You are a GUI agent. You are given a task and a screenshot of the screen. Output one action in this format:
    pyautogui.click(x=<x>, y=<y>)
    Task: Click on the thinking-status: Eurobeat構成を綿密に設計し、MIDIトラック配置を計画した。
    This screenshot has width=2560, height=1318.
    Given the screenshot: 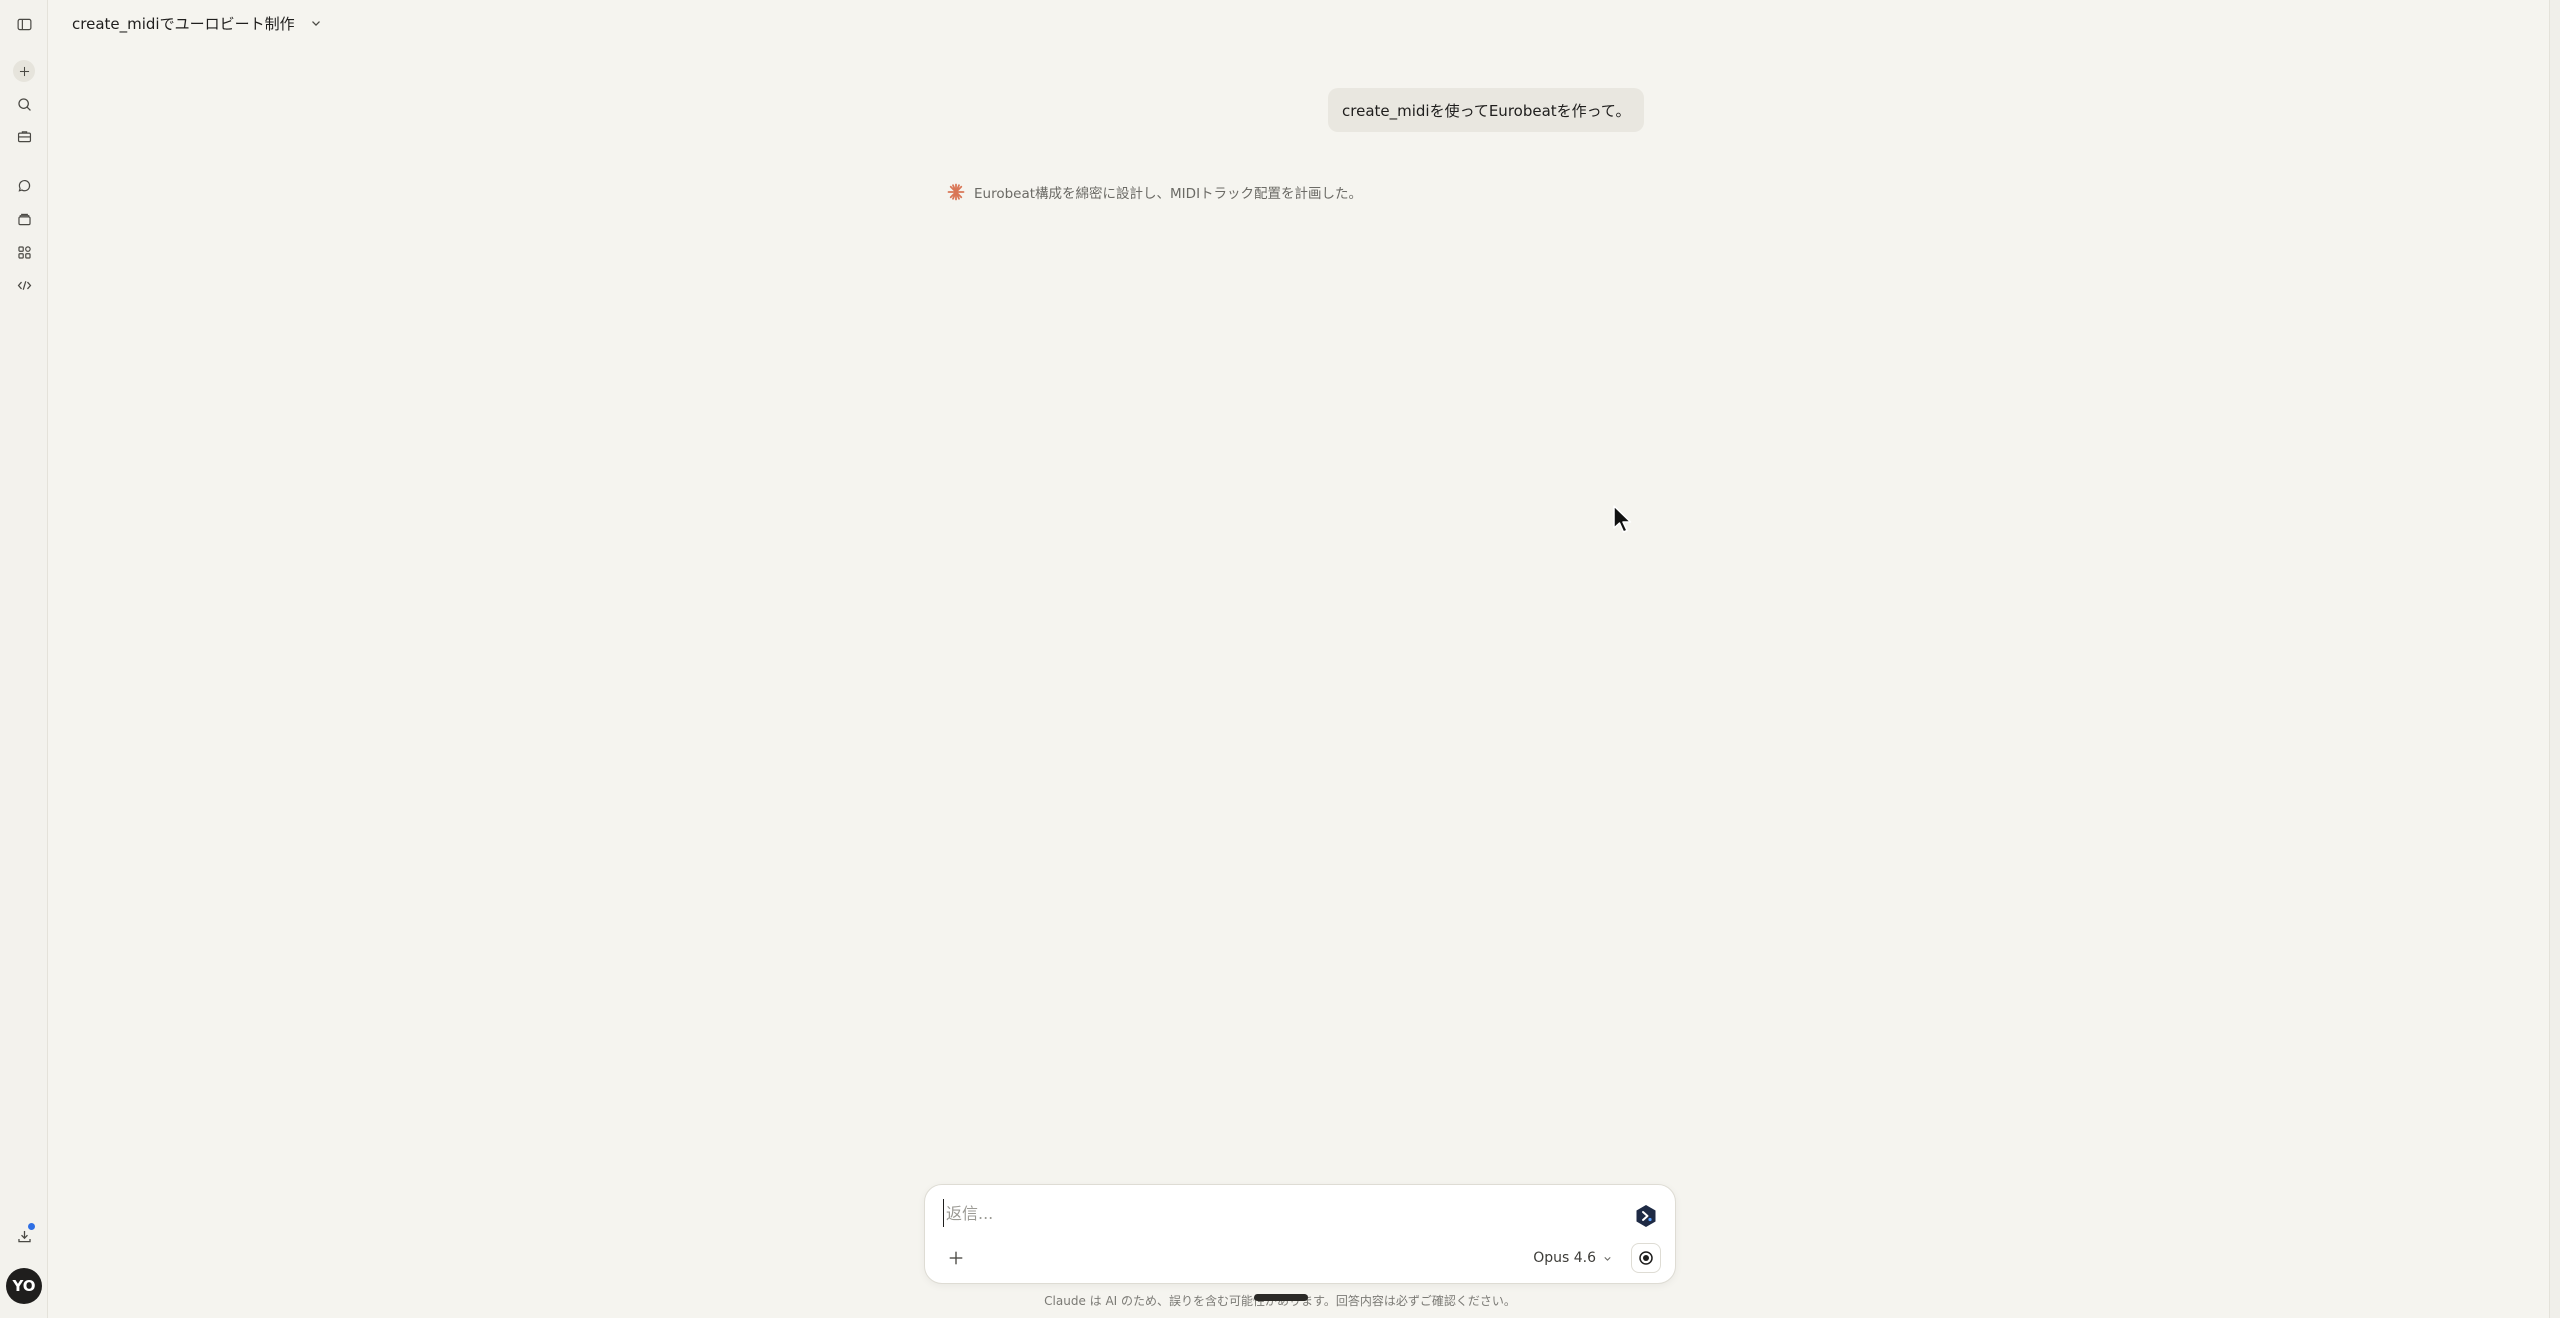 What is the action you would take?
    pyautogui.click(x=1154, y=192)
    